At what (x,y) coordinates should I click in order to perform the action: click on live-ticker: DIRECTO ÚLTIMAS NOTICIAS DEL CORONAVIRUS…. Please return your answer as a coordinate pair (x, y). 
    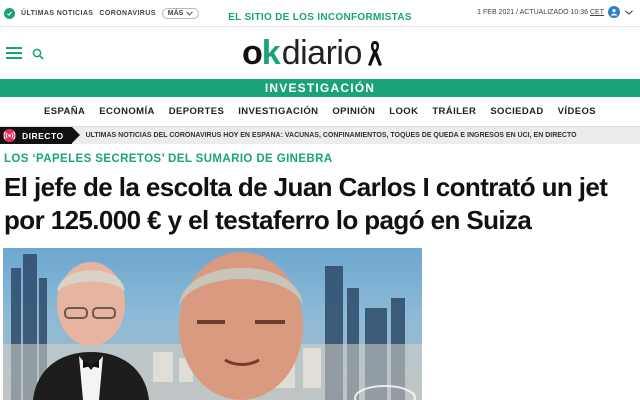
    Looking at the image, I should click on (320, 135).